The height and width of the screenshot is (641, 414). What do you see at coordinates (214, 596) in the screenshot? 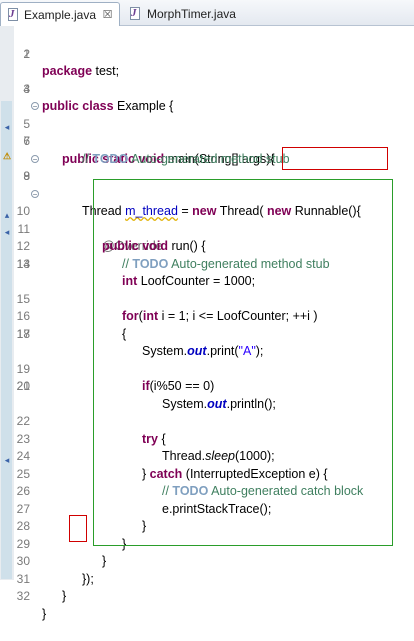
I see `code-line: 32 }` at bounding box center [214, 596].